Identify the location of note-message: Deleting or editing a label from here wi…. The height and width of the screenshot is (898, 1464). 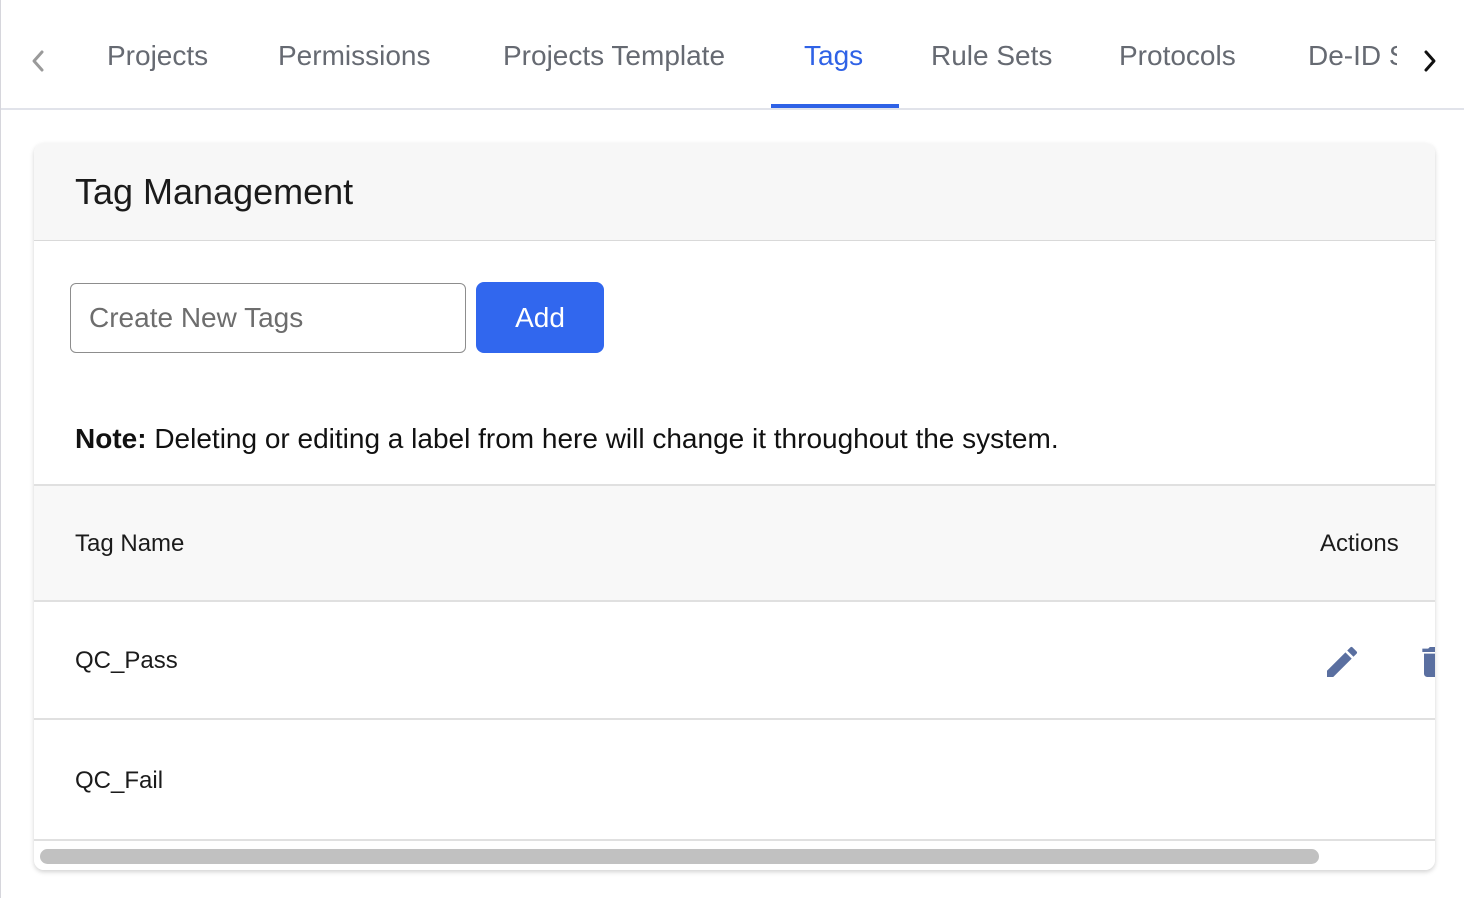
(602, 438).